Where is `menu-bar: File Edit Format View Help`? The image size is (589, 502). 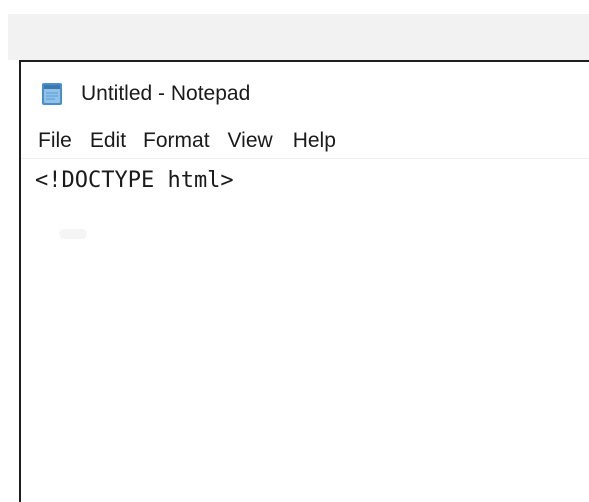
menu-bar: File Edit Format View Help is located at coordinates (305, 141).